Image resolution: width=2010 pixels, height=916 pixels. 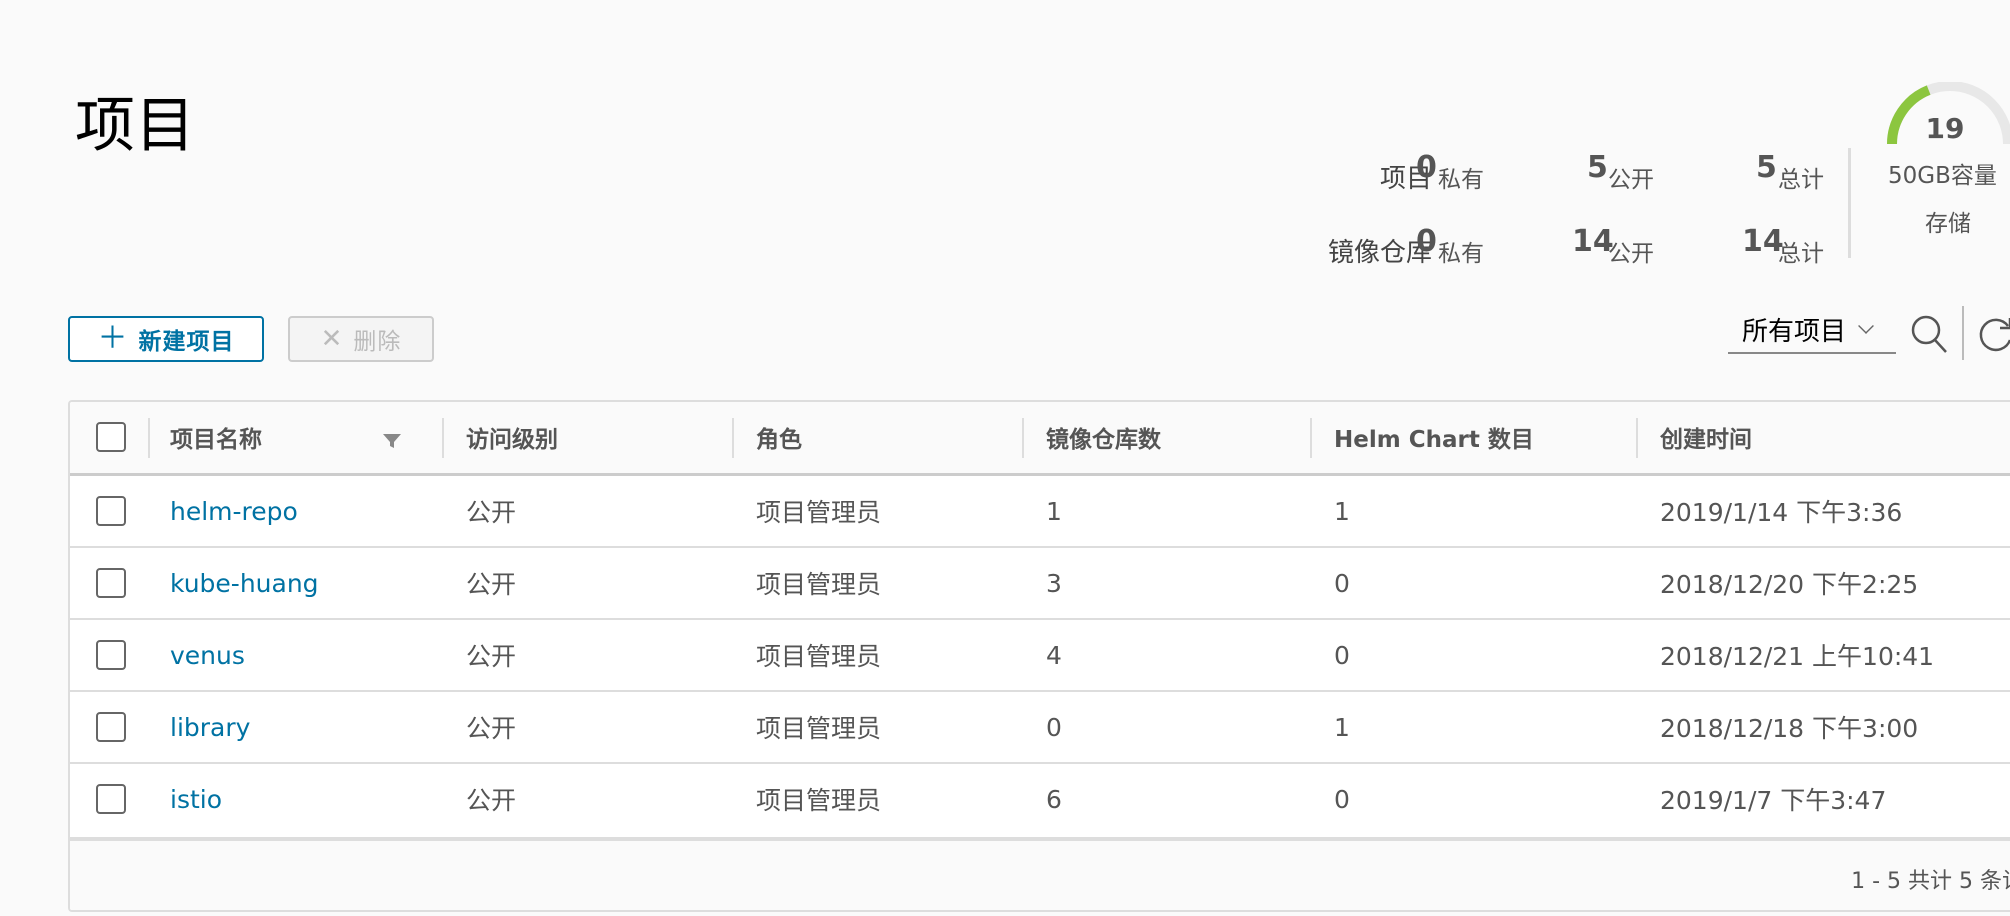 What do you see at coordinates (210, 727) in the screenshot?
I see `project-name-link: library` at bounding box center [210, 727].